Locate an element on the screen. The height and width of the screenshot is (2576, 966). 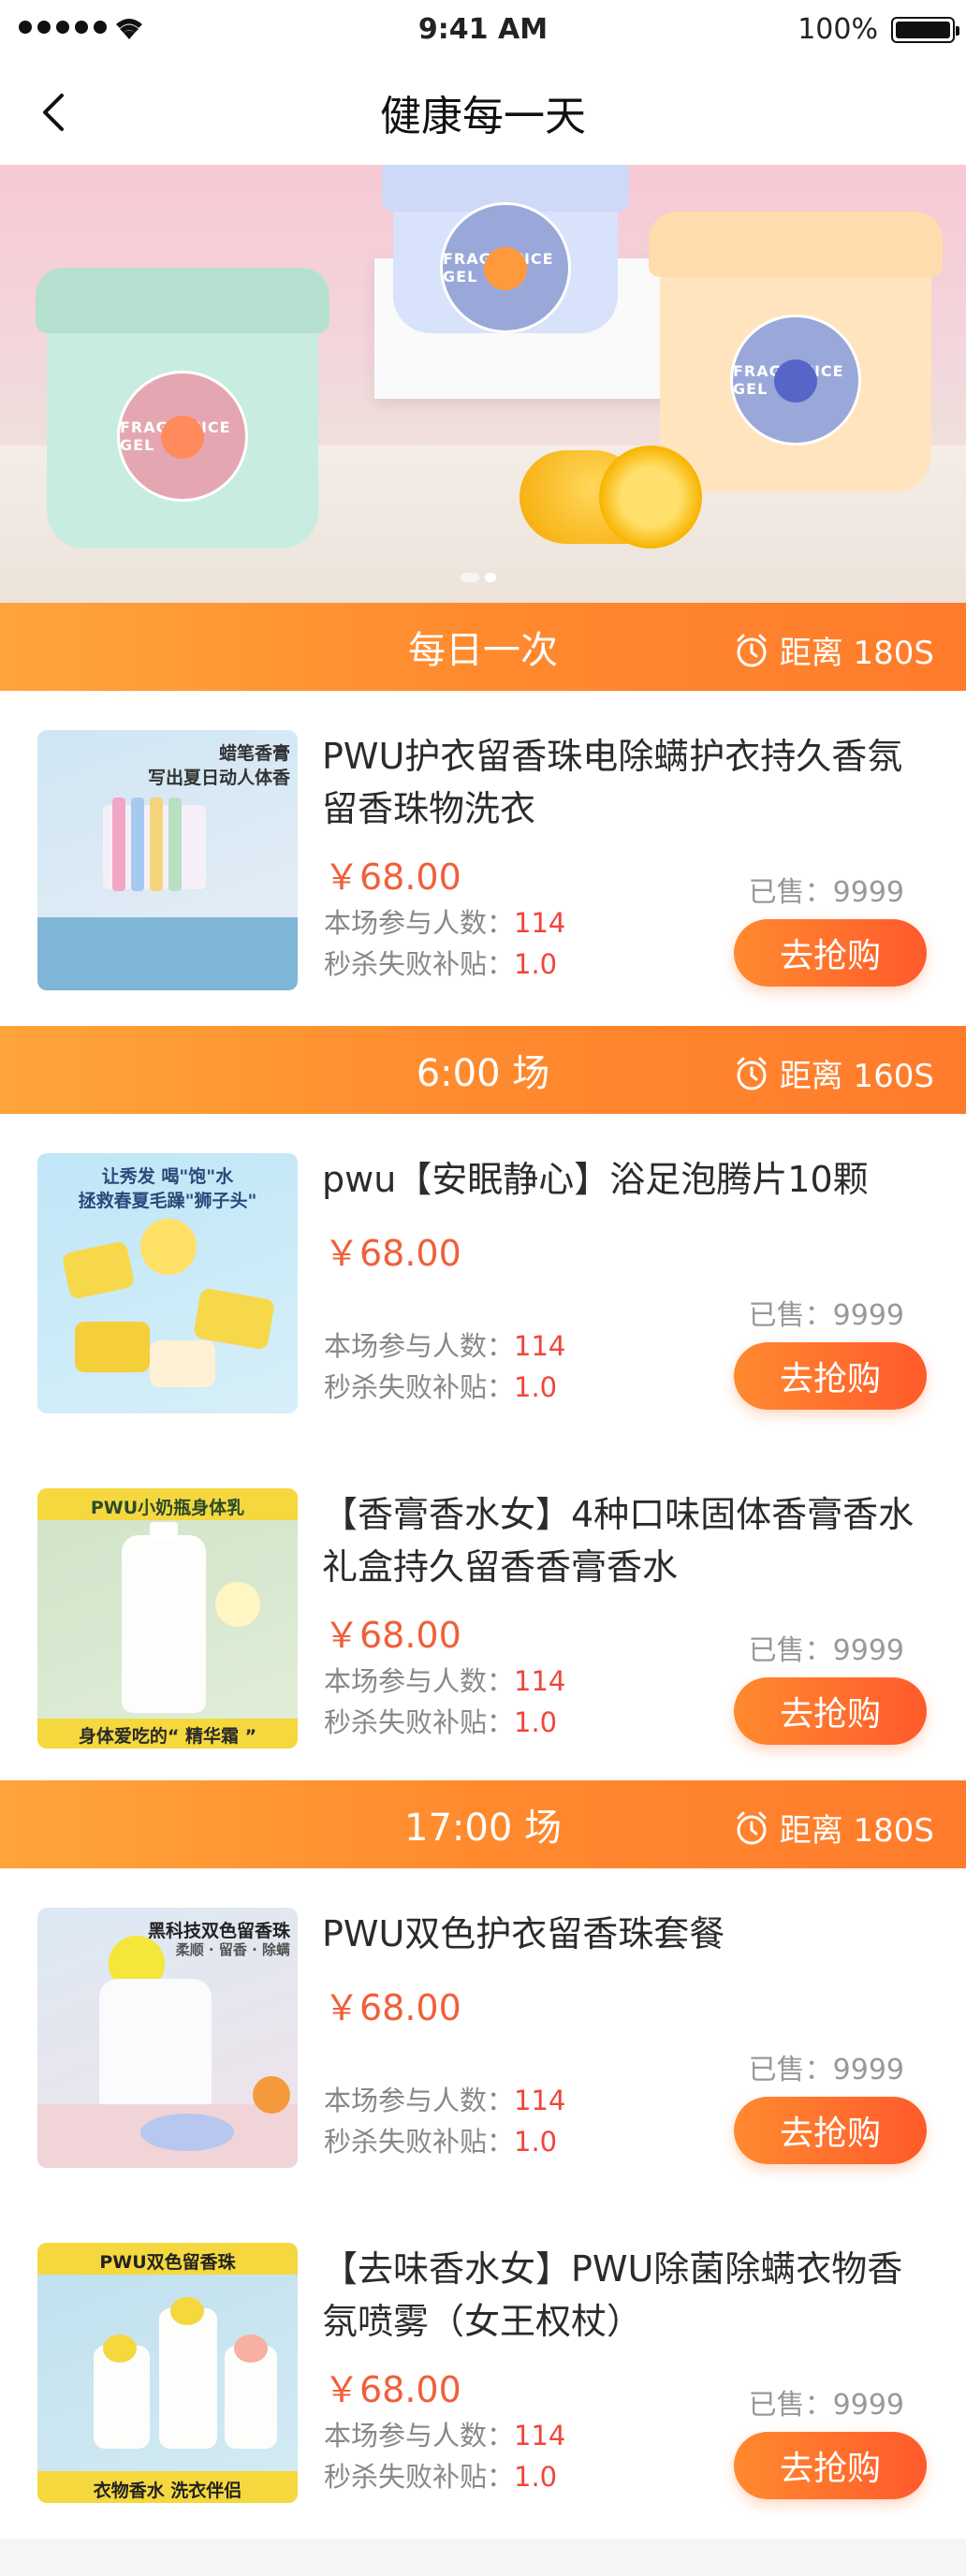
product-image: PWU小奶瓶身体乳 身体爱吃的“ 精华霜 ” is located at coordinates (167, 1618).